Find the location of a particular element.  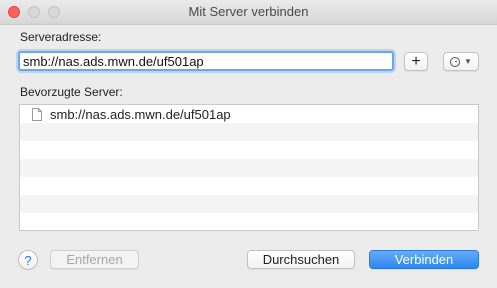

window-title: Mit Server verbinden is located at coordinates (248, 11).